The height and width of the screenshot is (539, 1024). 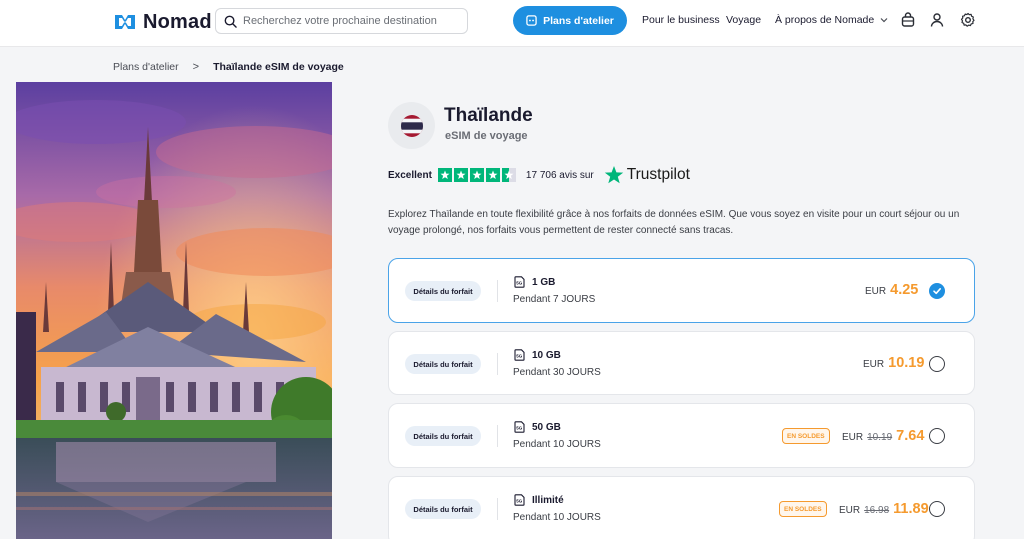 What do you see at coordinates (486, 136) in the screenshot?
I see `country-subtitle: eSIM de voyage` at bounding box center [486, 136].